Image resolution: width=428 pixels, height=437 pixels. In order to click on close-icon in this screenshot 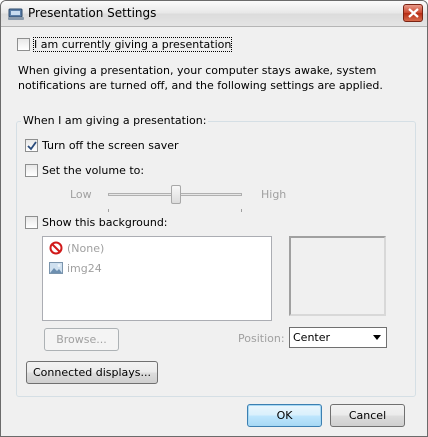, I will do `click(413, 13)`.